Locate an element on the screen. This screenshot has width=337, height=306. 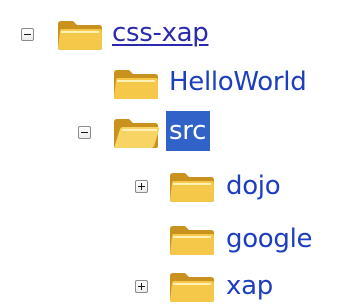
tree-node-label: src is located at coordinates (188, 131).